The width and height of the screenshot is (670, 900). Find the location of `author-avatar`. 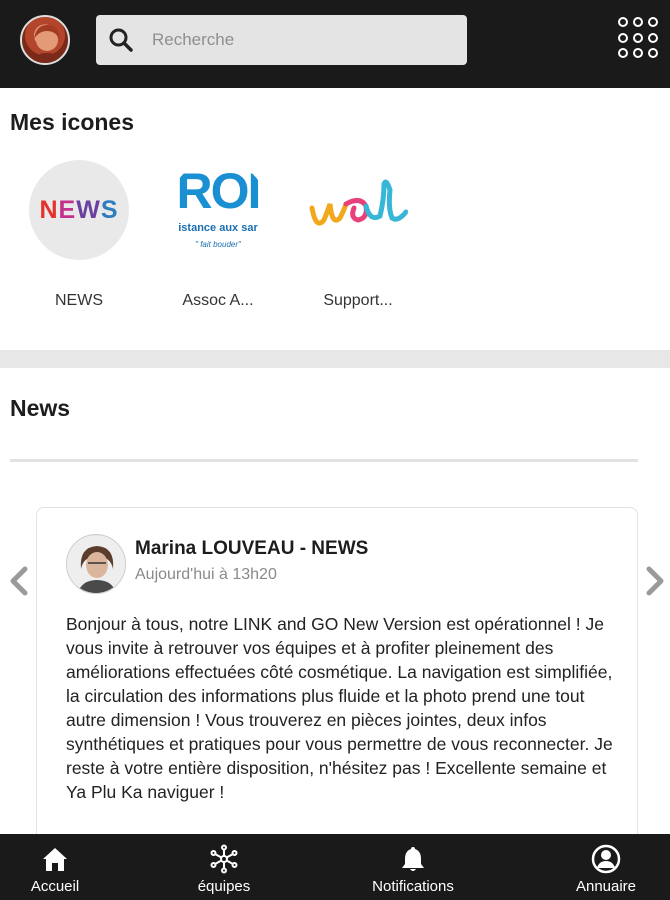

author-avatar is located at coordinates (96, 564).